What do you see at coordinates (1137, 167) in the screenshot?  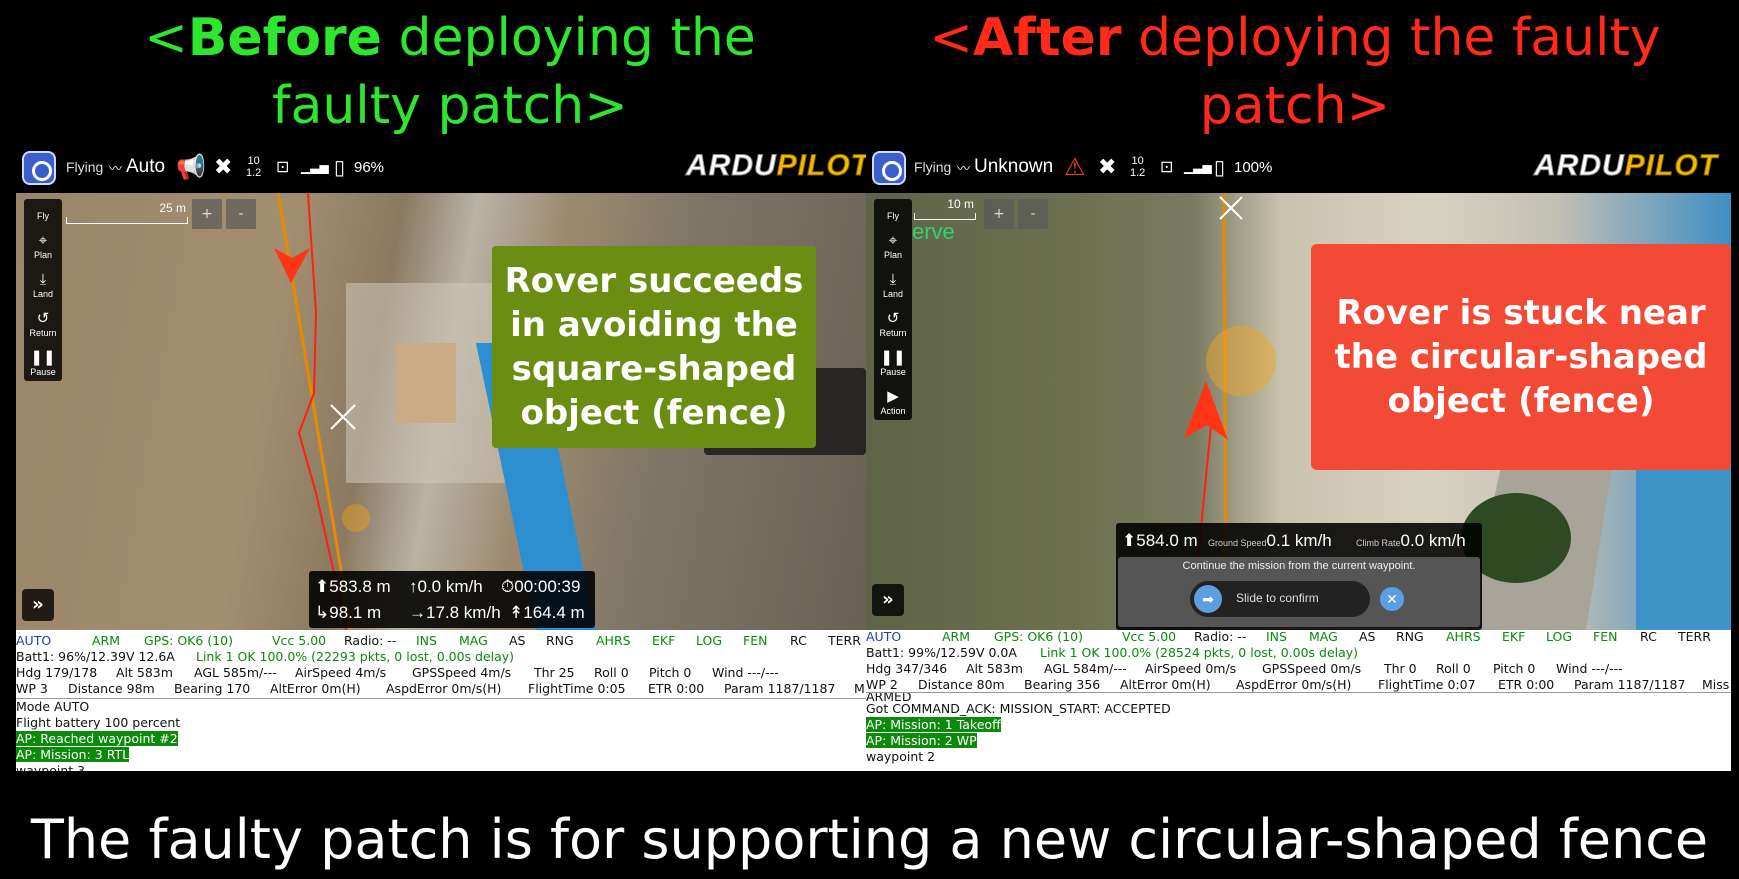 I see `gps-info: 10 1.2` at bounding box center [1137, 167].